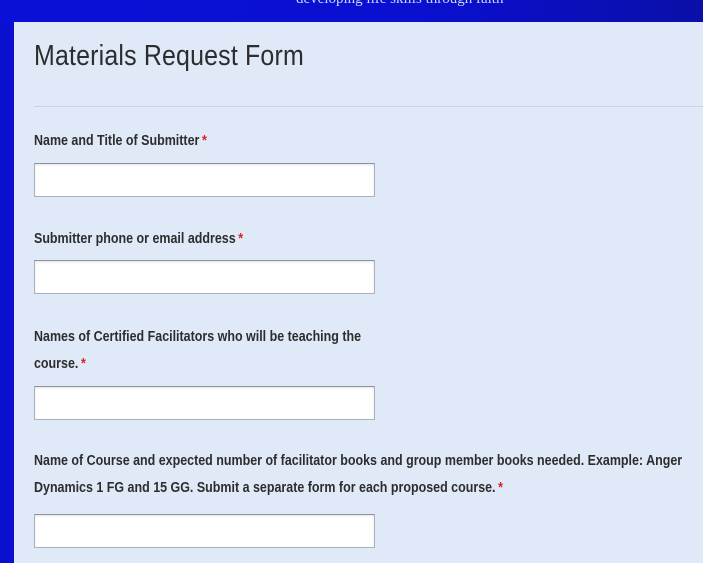  I want to click on site-tagline: developing life skills through faith, so click(399, 4).